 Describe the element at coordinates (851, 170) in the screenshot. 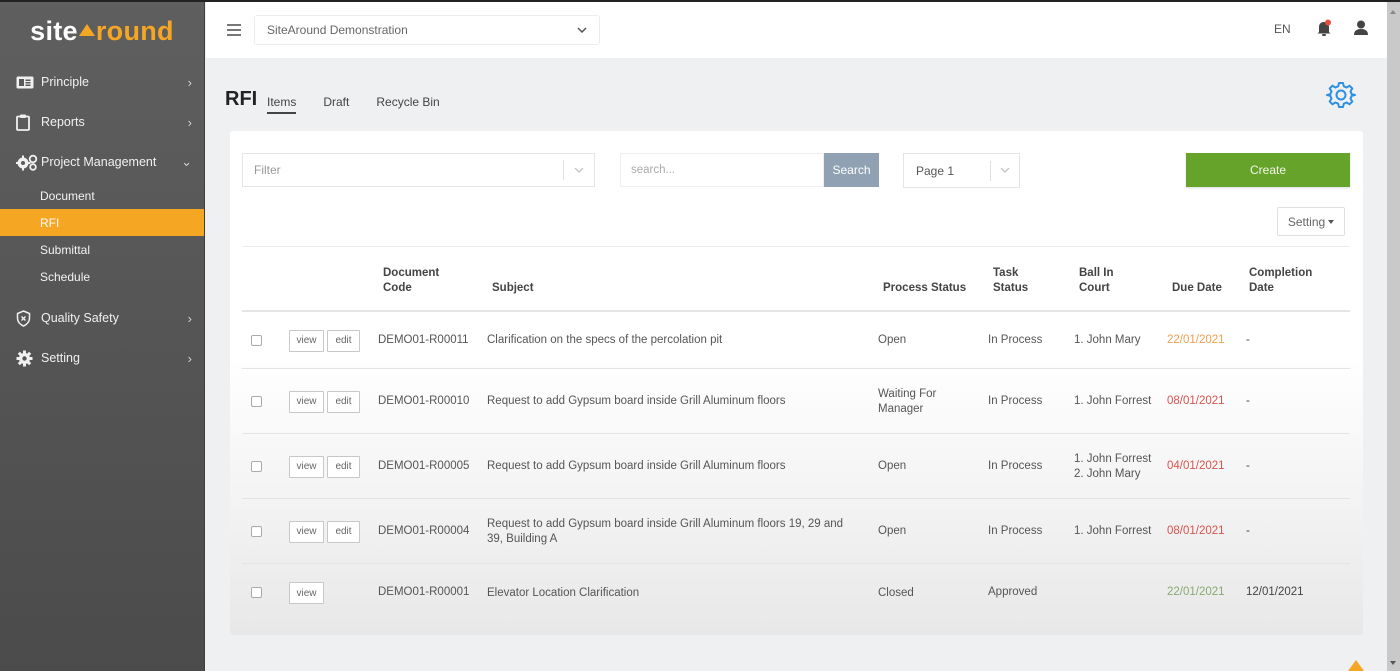

I see `search-button: Search` at that location.